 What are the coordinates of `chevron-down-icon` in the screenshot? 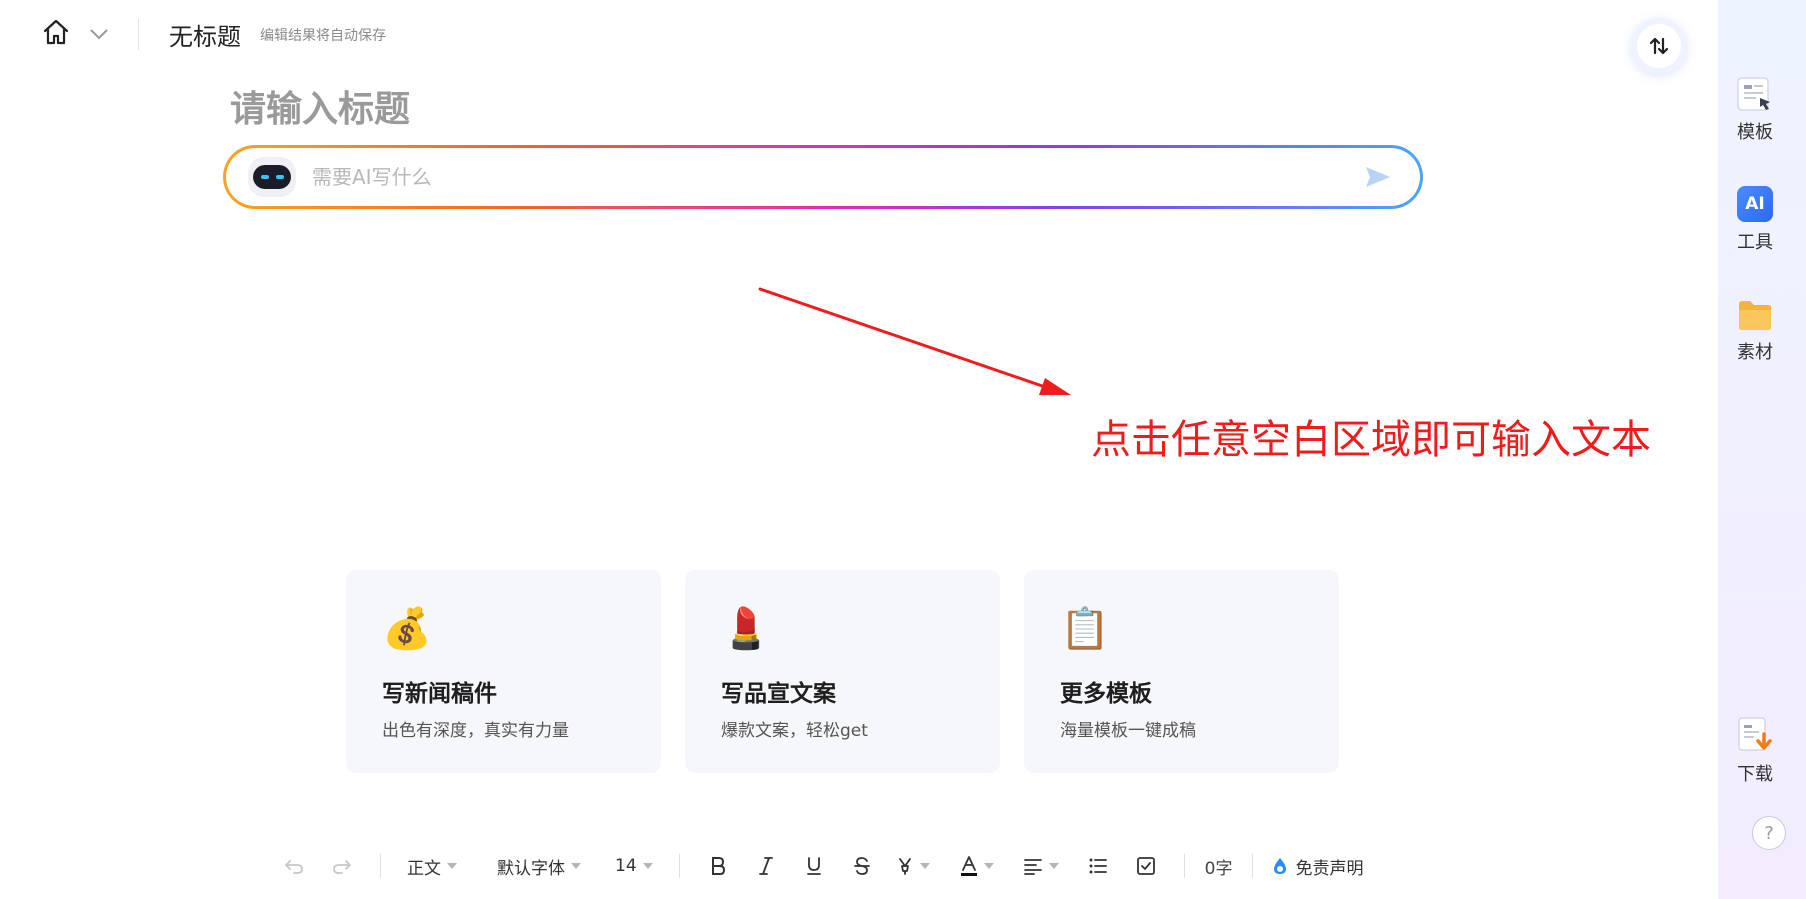 It's located at (99, 34).